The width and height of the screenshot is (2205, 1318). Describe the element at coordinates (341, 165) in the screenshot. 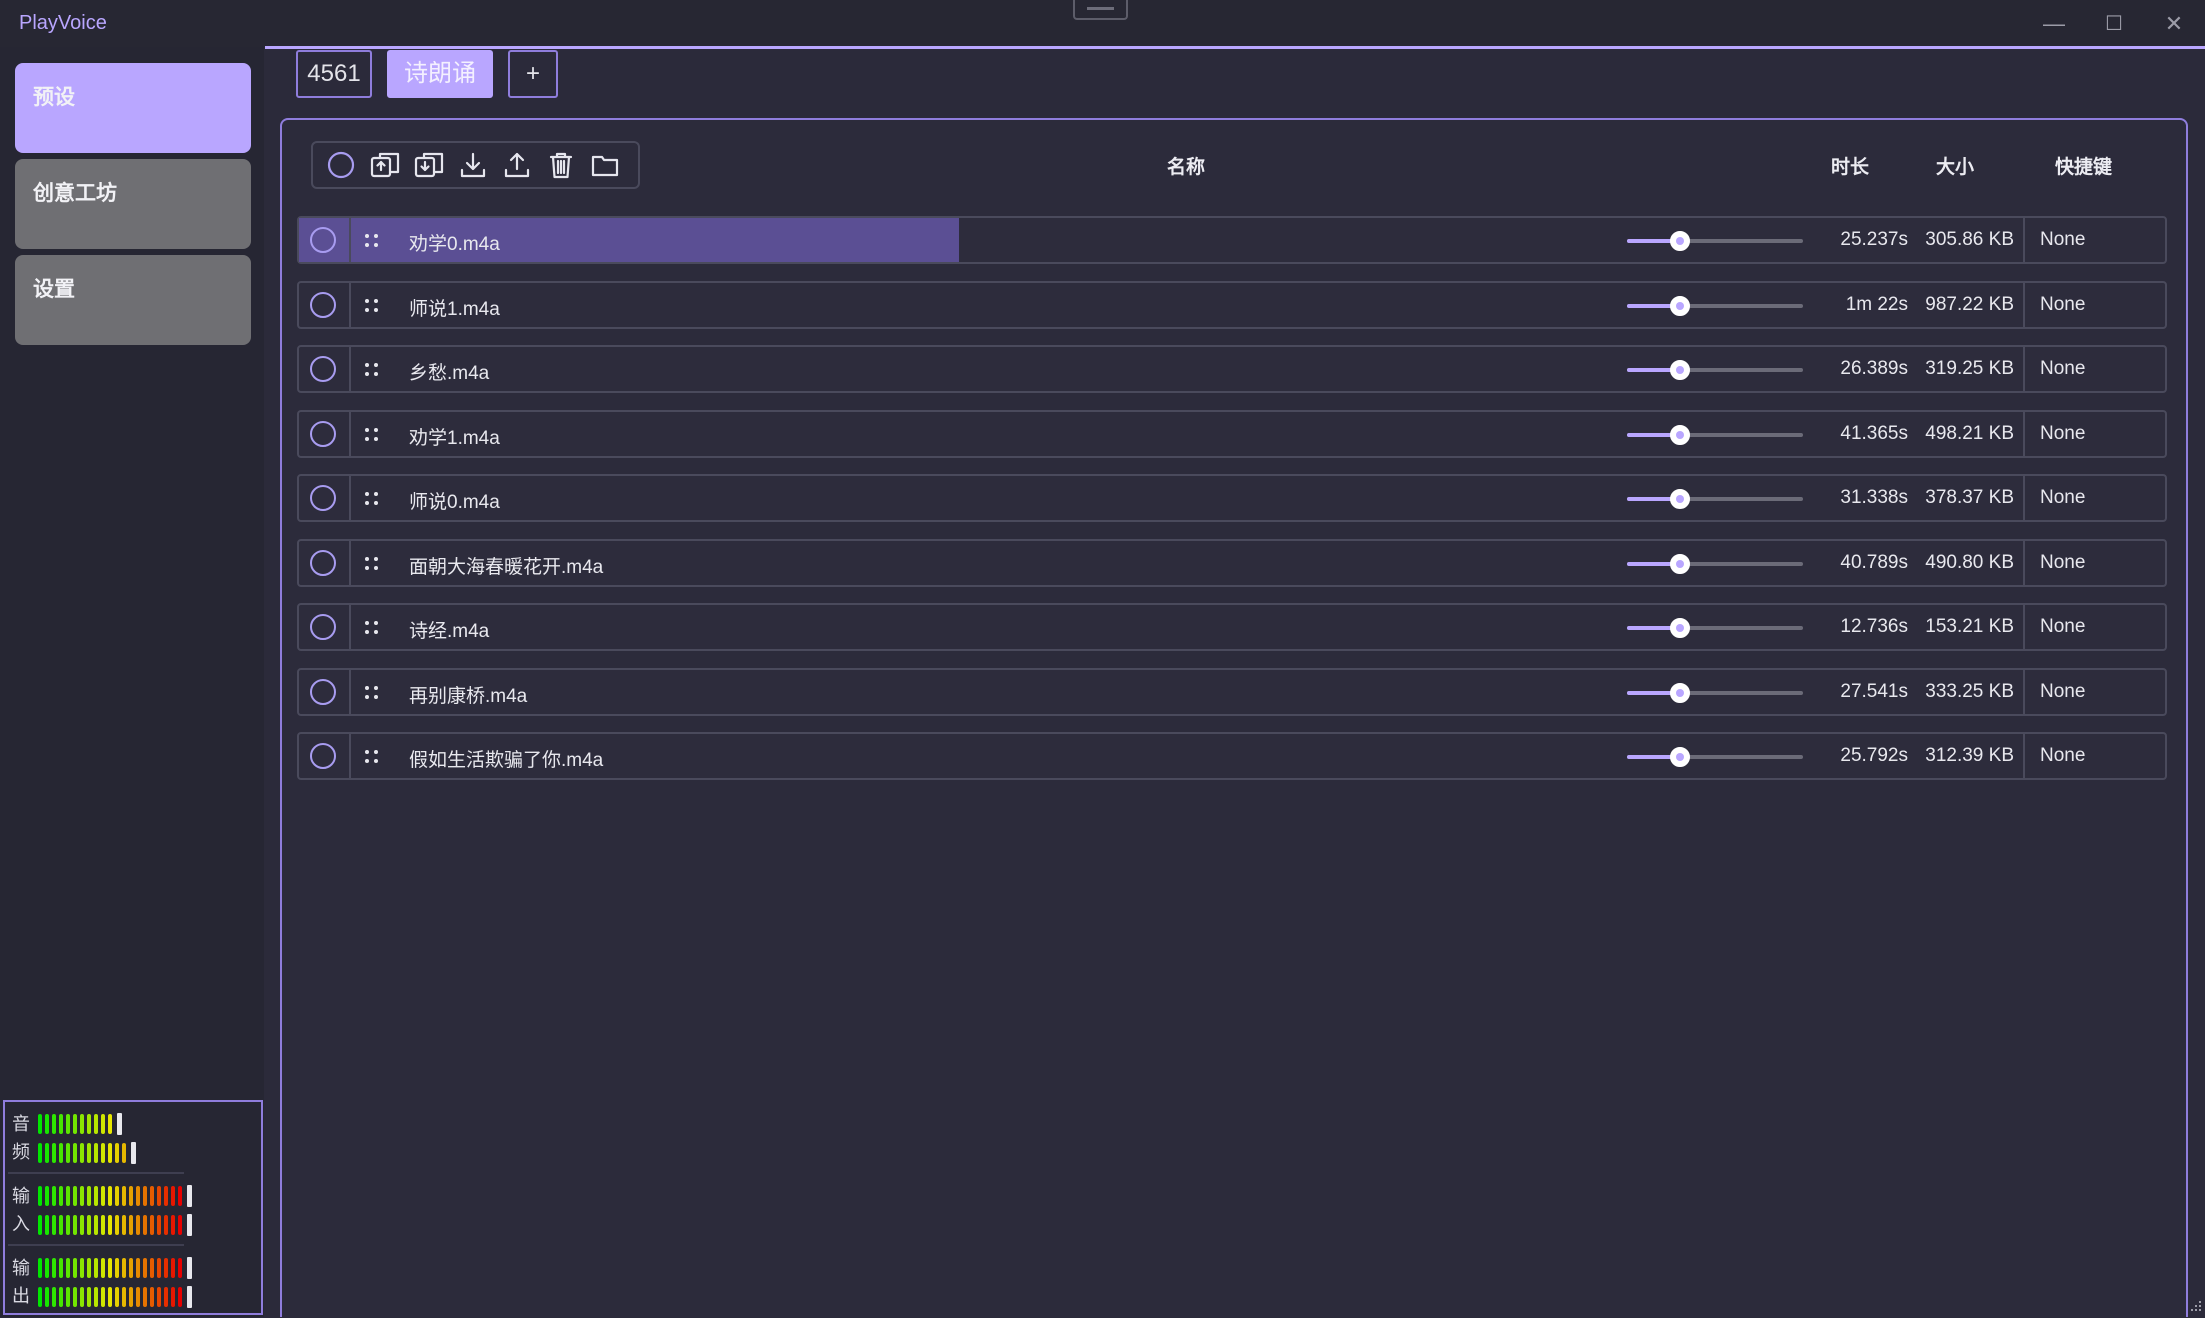

I see `select-all-button` at that location.